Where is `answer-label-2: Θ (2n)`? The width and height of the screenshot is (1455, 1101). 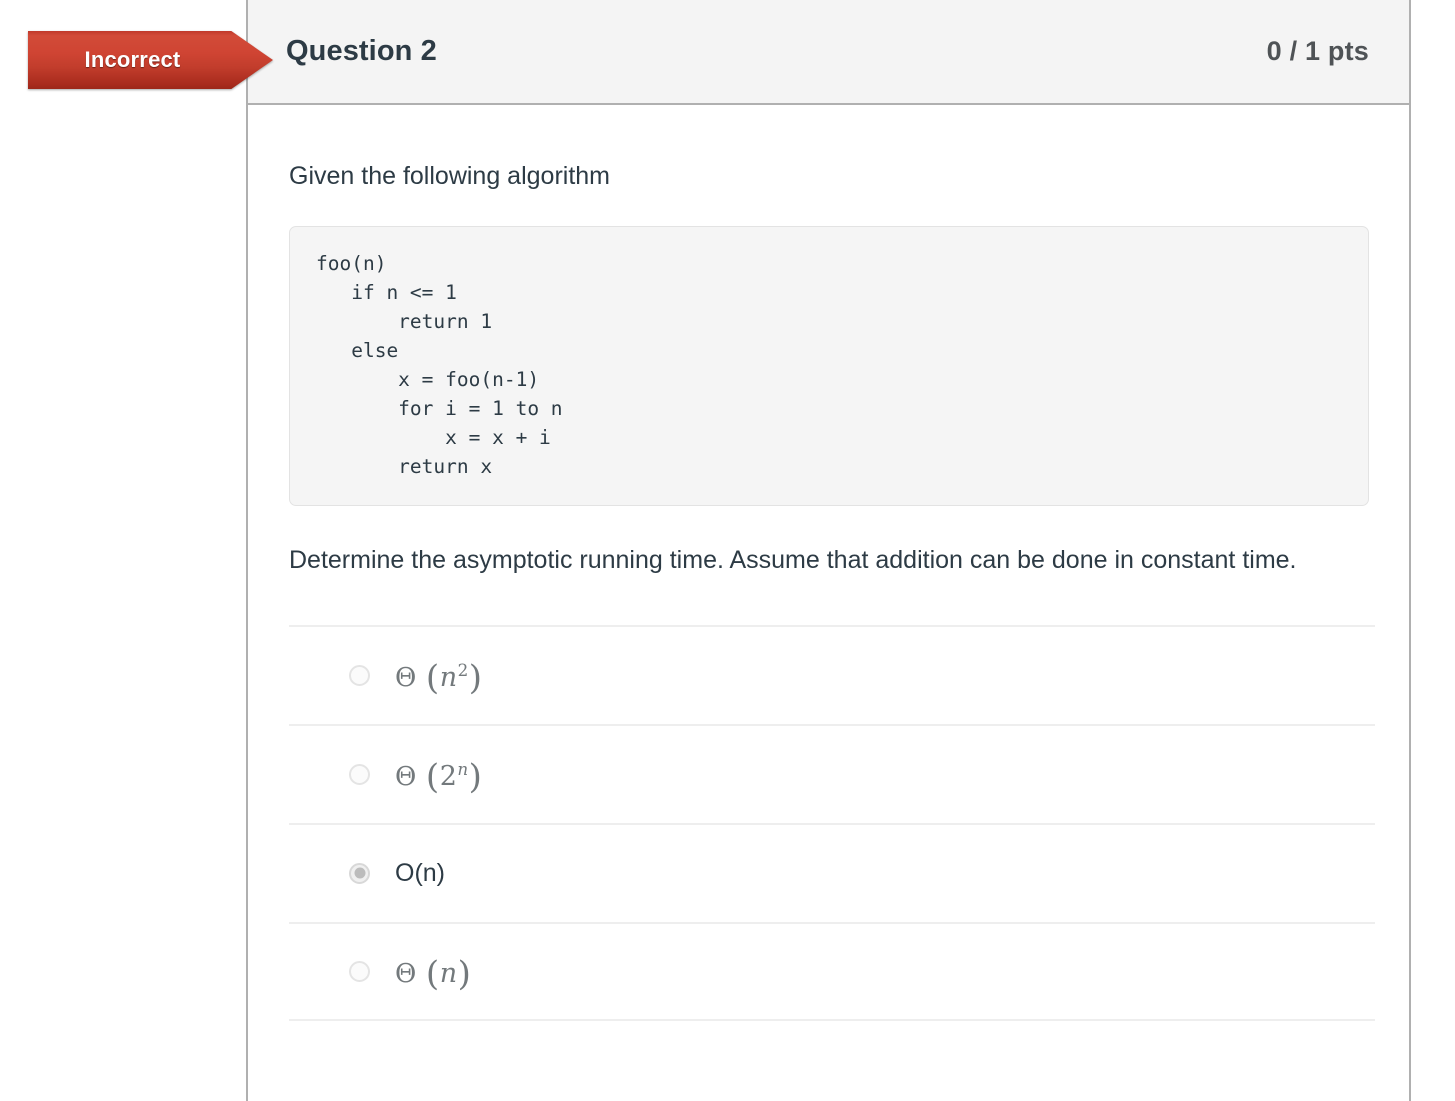 answer-label-2: Θ (2n) is located at coordinates (439, 776).